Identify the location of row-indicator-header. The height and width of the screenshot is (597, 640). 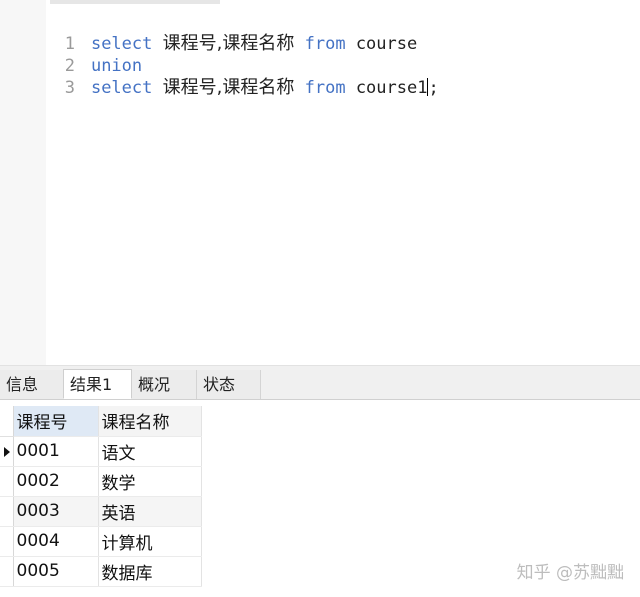
(7, 421).